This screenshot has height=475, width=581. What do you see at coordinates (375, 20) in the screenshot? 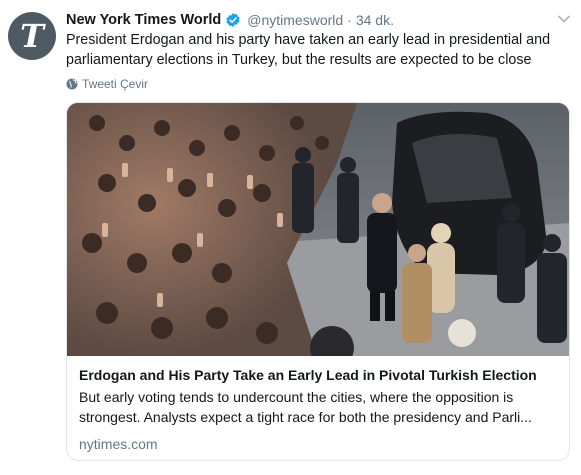
I see `timestamp: 34 dk.` at bounding box center [375, 20].